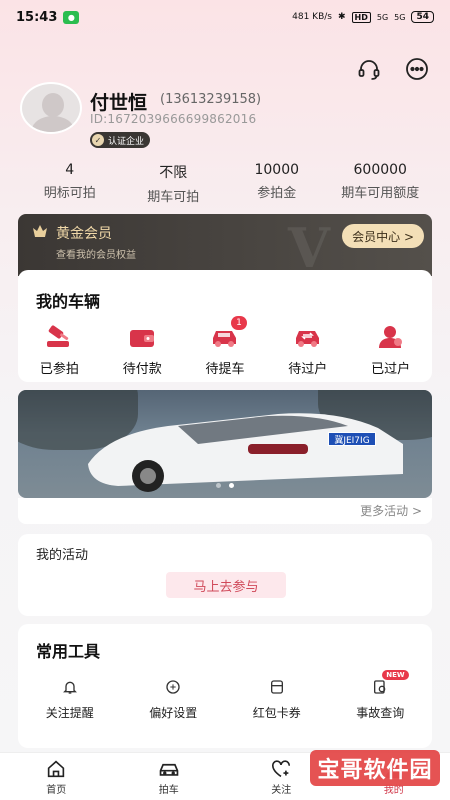 The width and height of the screenshot is (450, 800). What do you see at coordinates (383, 236) in the screenshot?
I see `member-center-button: 会员中心 >` at bounding box center [383, 236].